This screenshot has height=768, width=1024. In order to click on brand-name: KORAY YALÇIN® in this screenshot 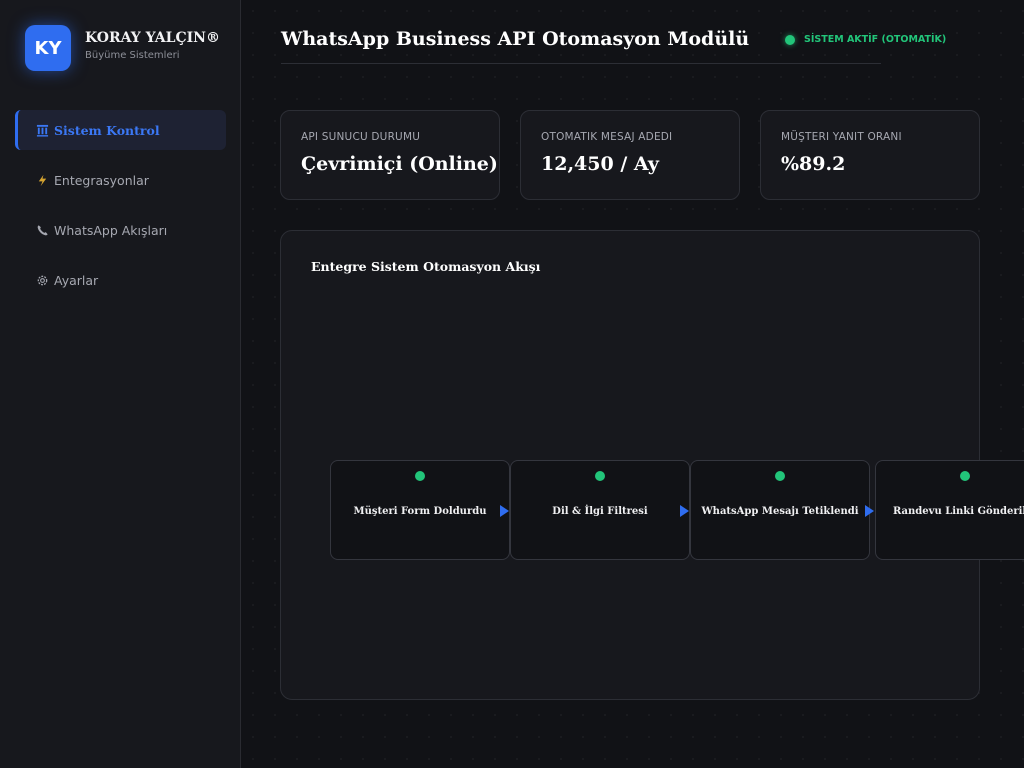, I will do `click(152, 38)`.